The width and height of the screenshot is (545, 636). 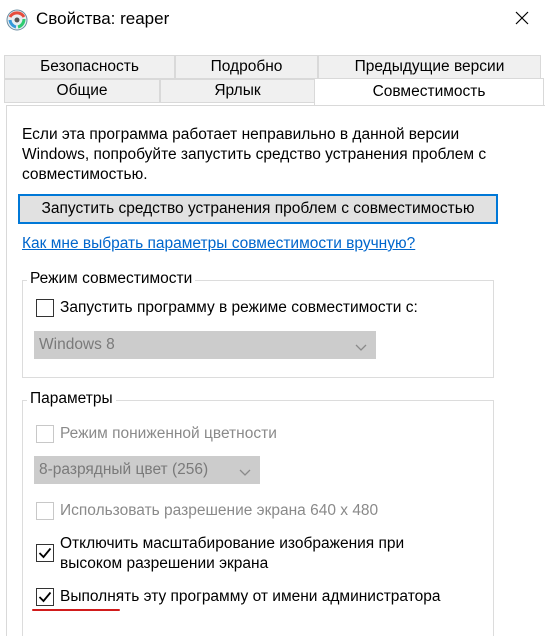 What do you see at coordinates (219, 510) in the screenshot?
I see `resolution-640-label: Использовать разрешение экрана 640 x 480` at bounding box center [219, 510].